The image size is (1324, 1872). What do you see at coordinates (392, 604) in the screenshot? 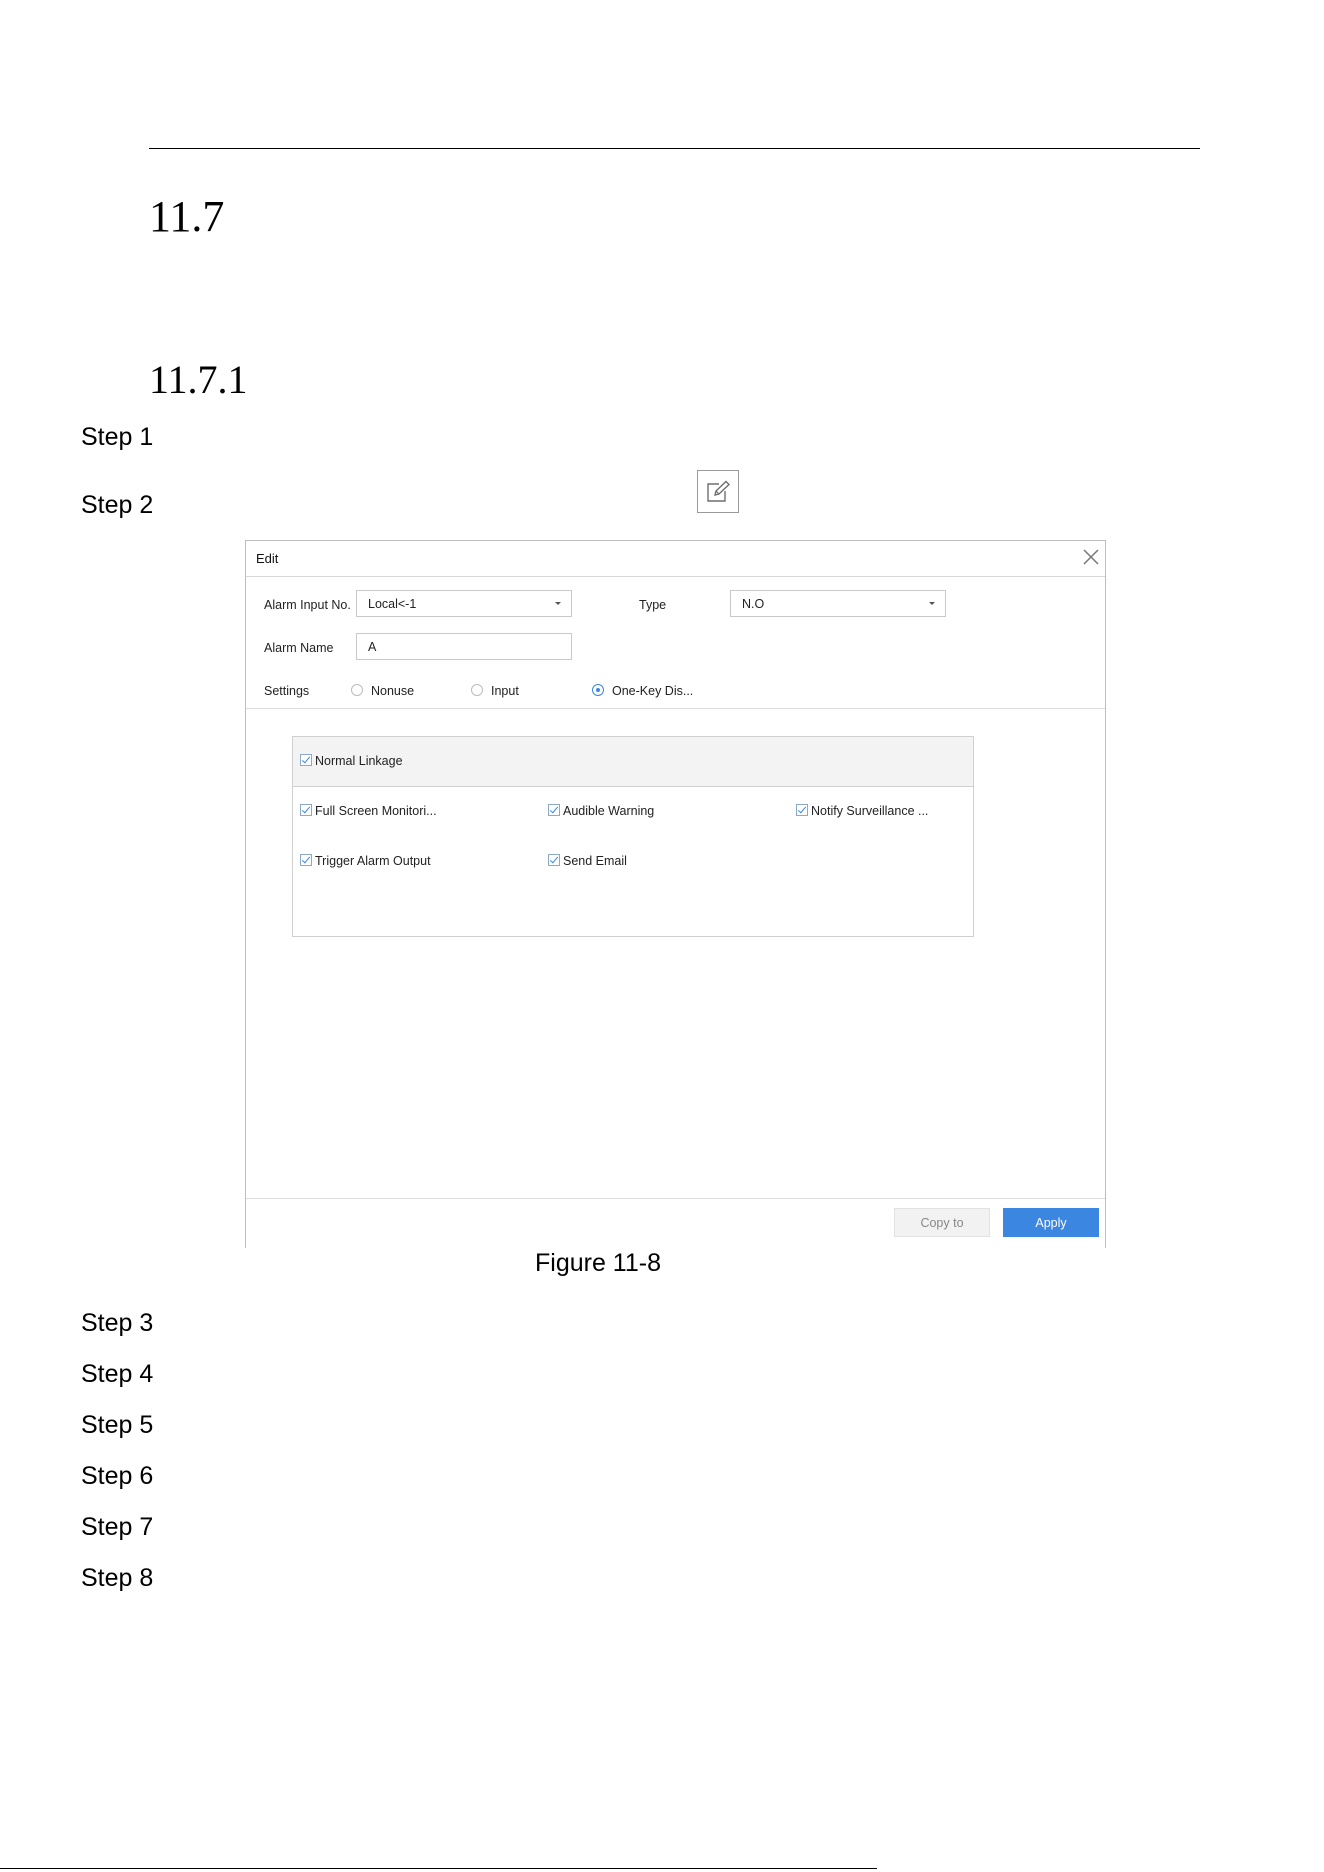
I see `alarm-input-value: Local<-1` at bounding box center [392, 604].